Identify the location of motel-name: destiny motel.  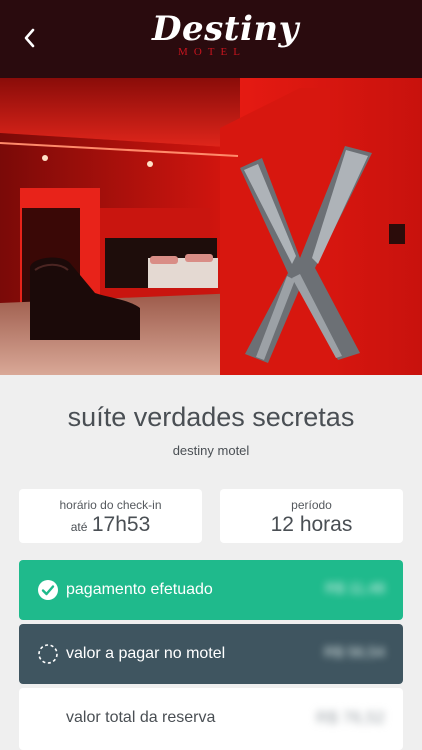
(211, 450).